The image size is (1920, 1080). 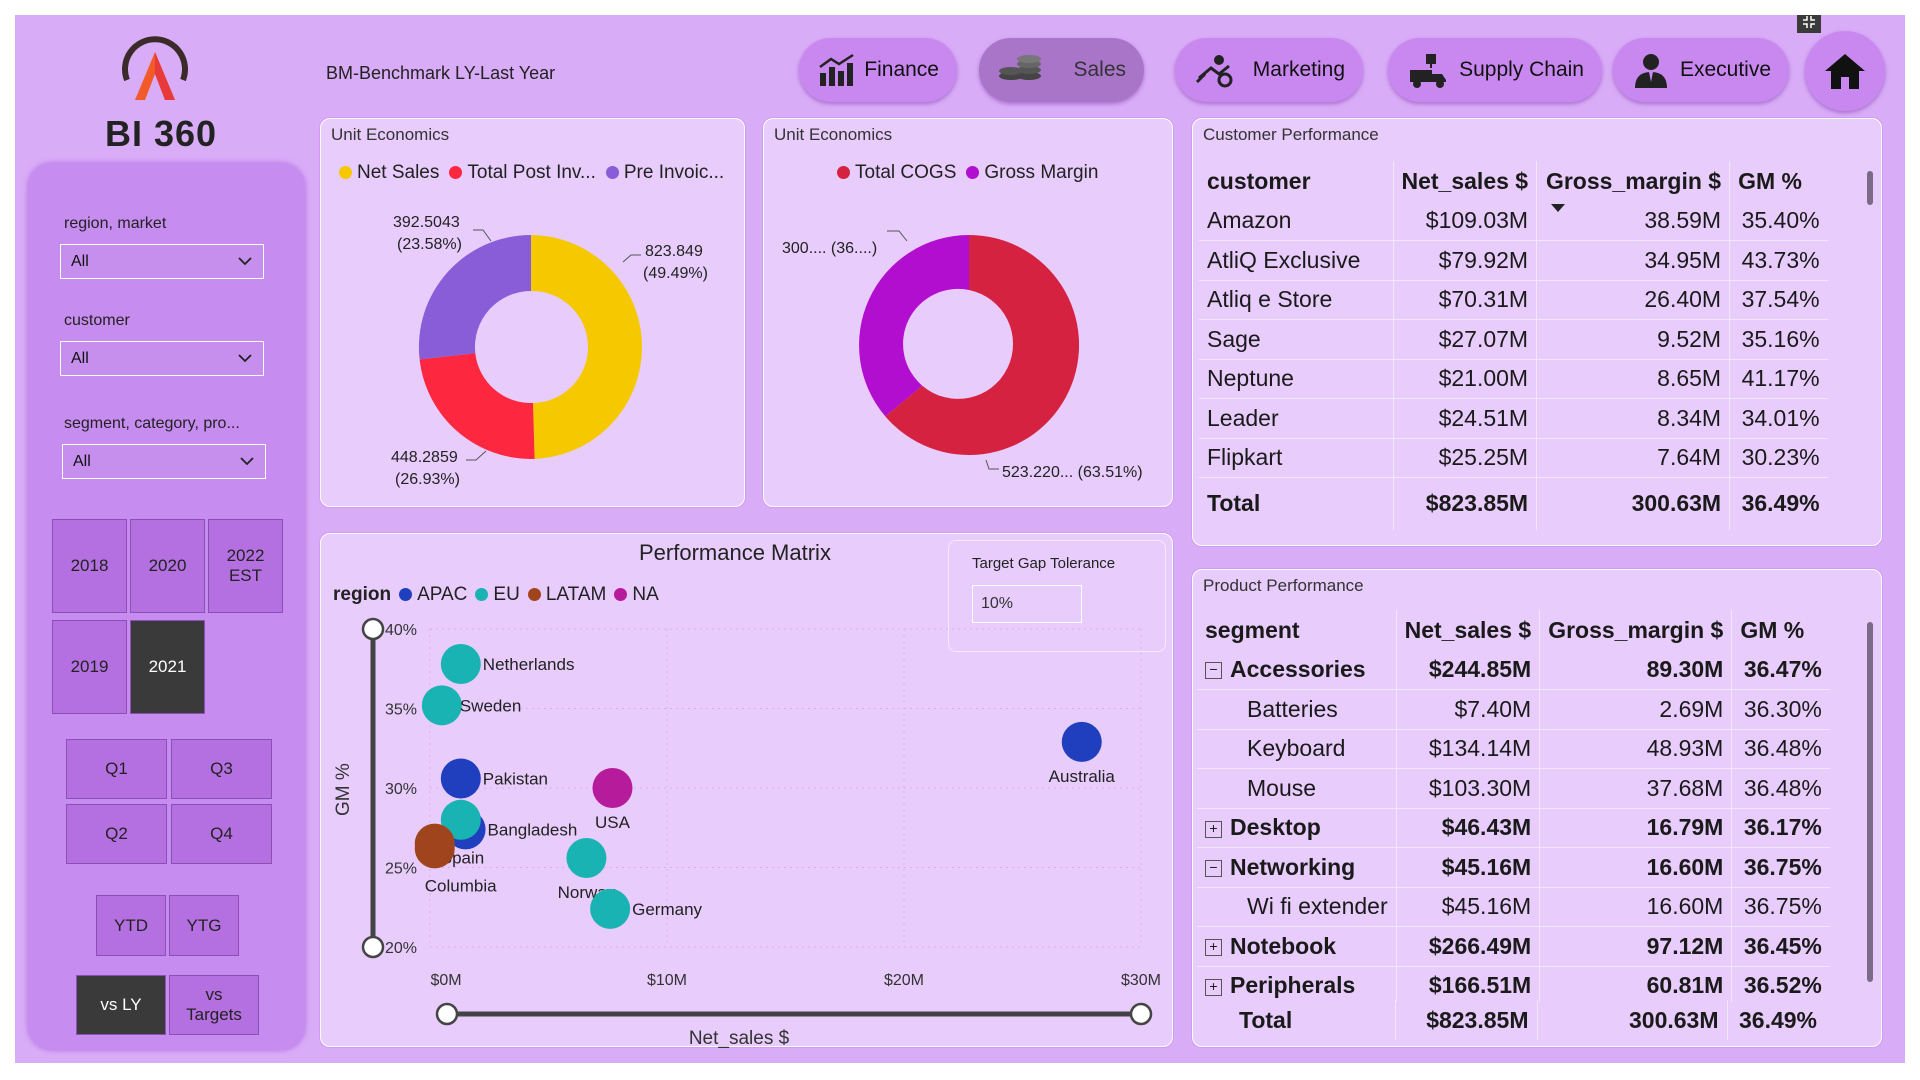 What do you see at coordinates (221, 834) in the screenshot?
I see `quarter-tile-q4: Q4` at bounding box center [221, 834].